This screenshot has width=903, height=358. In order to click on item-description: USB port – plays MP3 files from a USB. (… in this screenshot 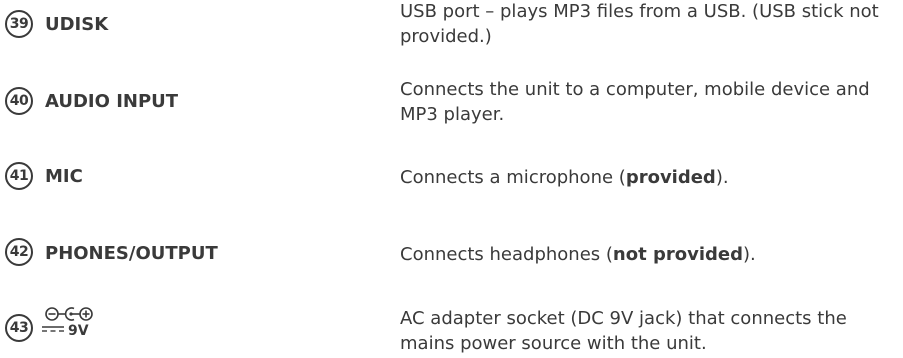, I will do `click(639, 24)`.